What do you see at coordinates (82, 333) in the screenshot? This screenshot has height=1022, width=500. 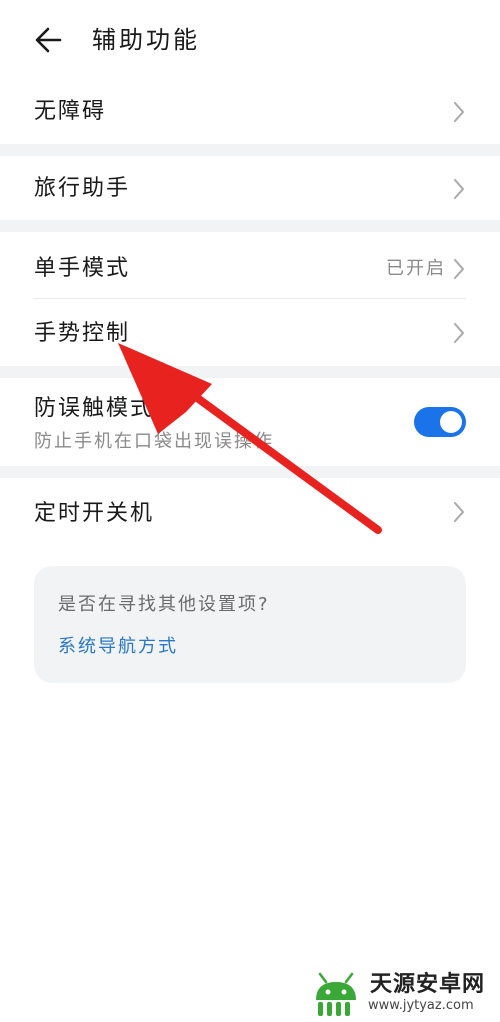 I see `item-label: 手势控制` at bounding box center [82, 333].